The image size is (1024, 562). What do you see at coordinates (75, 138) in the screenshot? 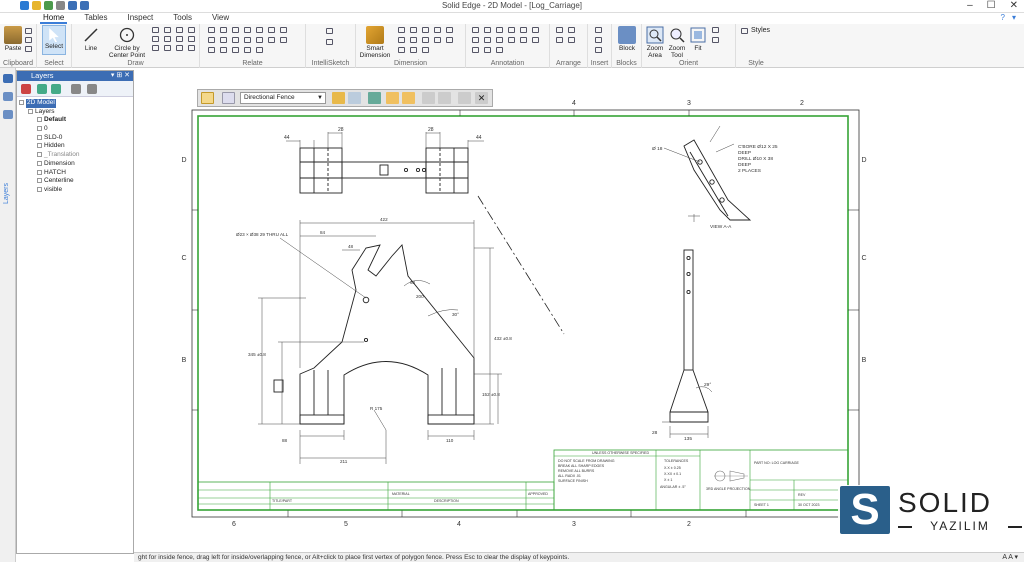
I see `layer-tree-item: SLD-0` at bounding box center [75, 138].